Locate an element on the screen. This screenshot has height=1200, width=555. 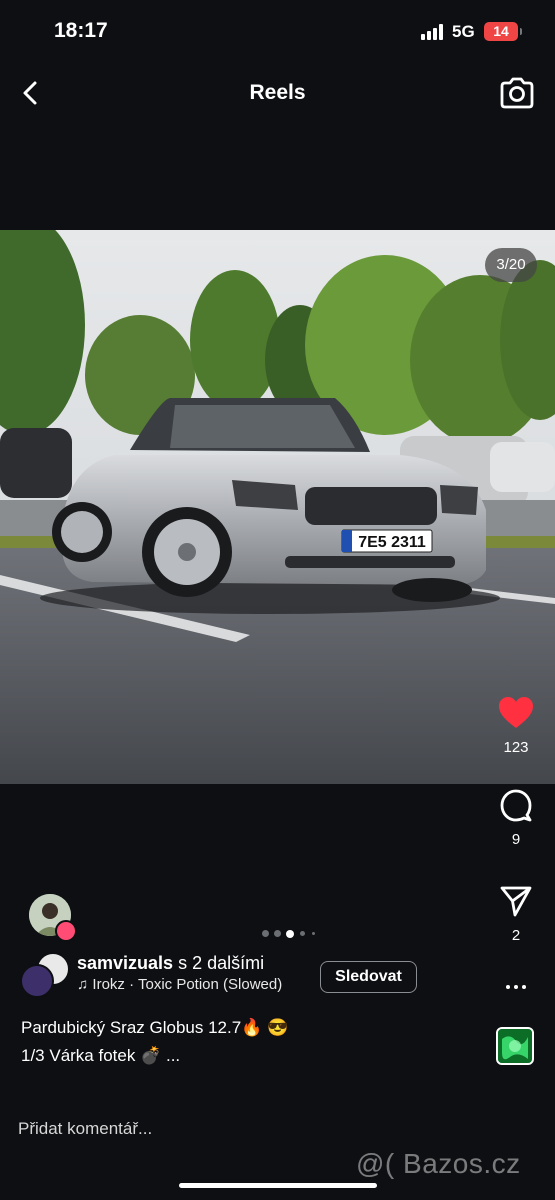
author-line: samvizuals s 2 dalšími is located at coordinates (170, 963).